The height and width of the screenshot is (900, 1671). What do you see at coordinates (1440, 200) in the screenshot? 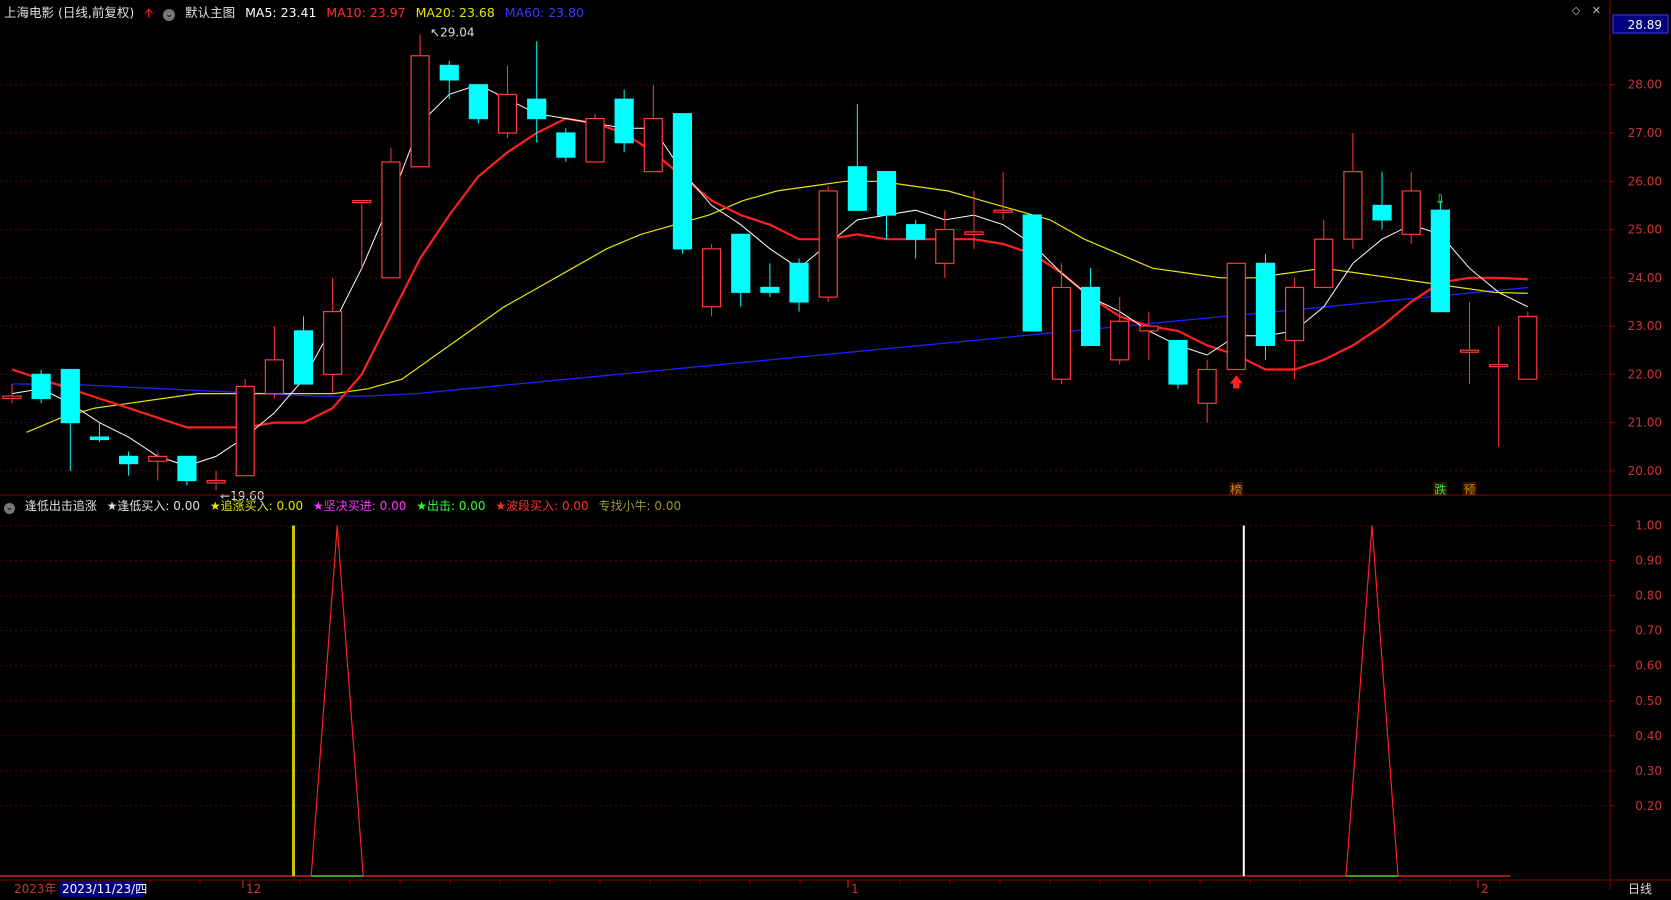
I see `sell-arrow-icon: ⇩` at bounding box center [1440, 200].